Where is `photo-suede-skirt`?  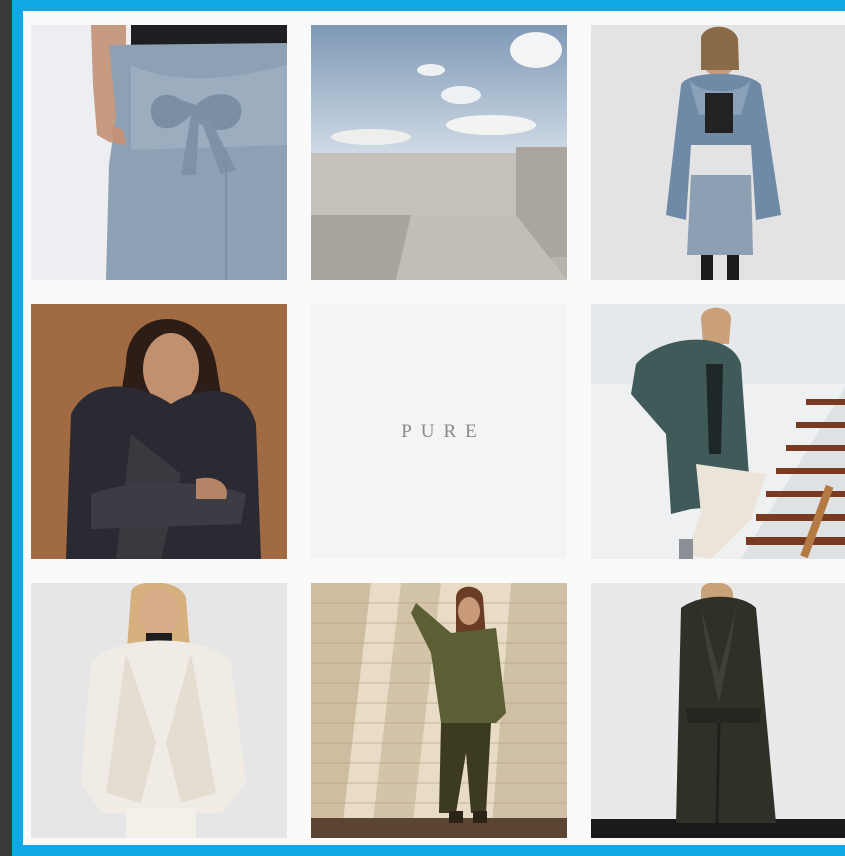
photo-suede-skirt is located at coordinates (159, 152).